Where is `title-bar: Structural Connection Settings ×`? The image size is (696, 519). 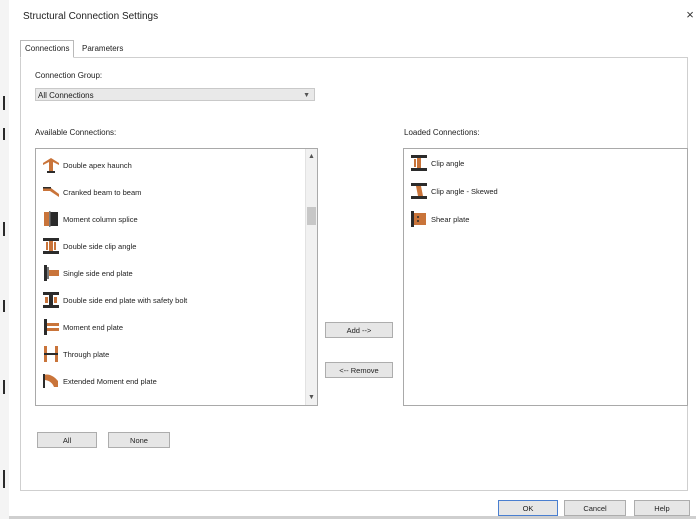 title-bar: Structural Connection Settings × is located at coordinates (352, 15).